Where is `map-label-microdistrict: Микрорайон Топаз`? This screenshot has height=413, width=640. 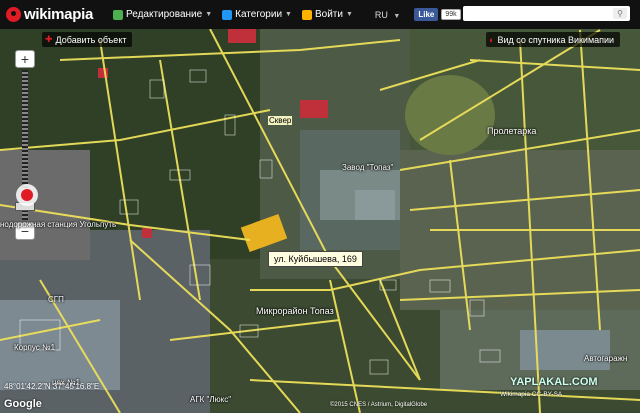 map-label-microdistrict: Микрорайон Топаз is located at coordinates (295, 311).